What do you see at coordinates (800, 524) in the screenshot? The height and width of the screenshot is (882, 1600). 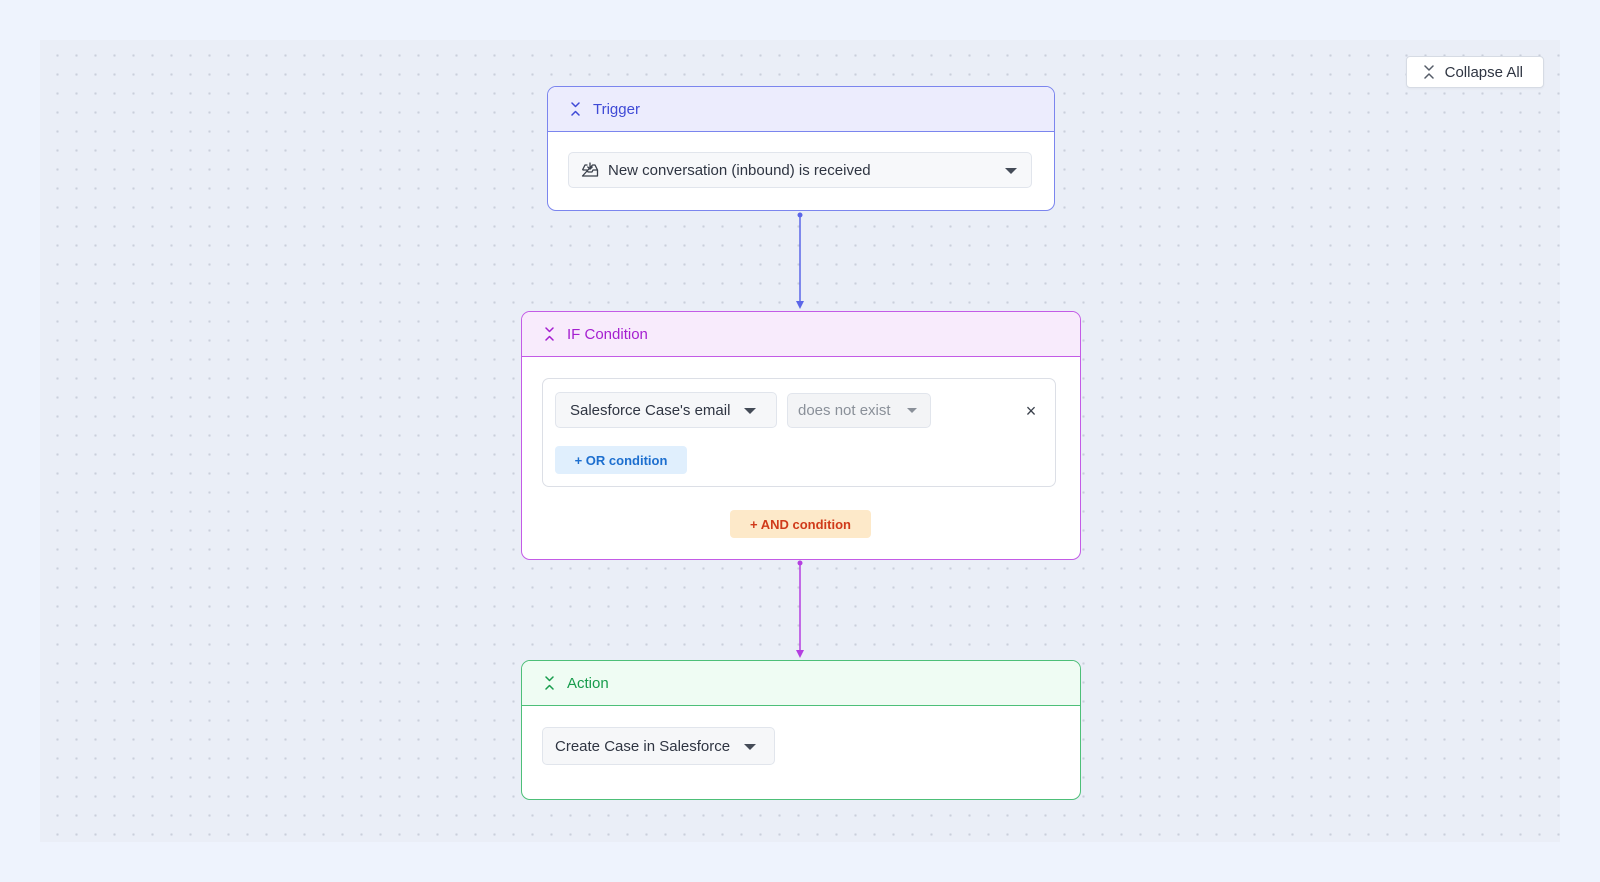 I see `add-and-condition-button: + AND condition` at bounding box center [800, 524].